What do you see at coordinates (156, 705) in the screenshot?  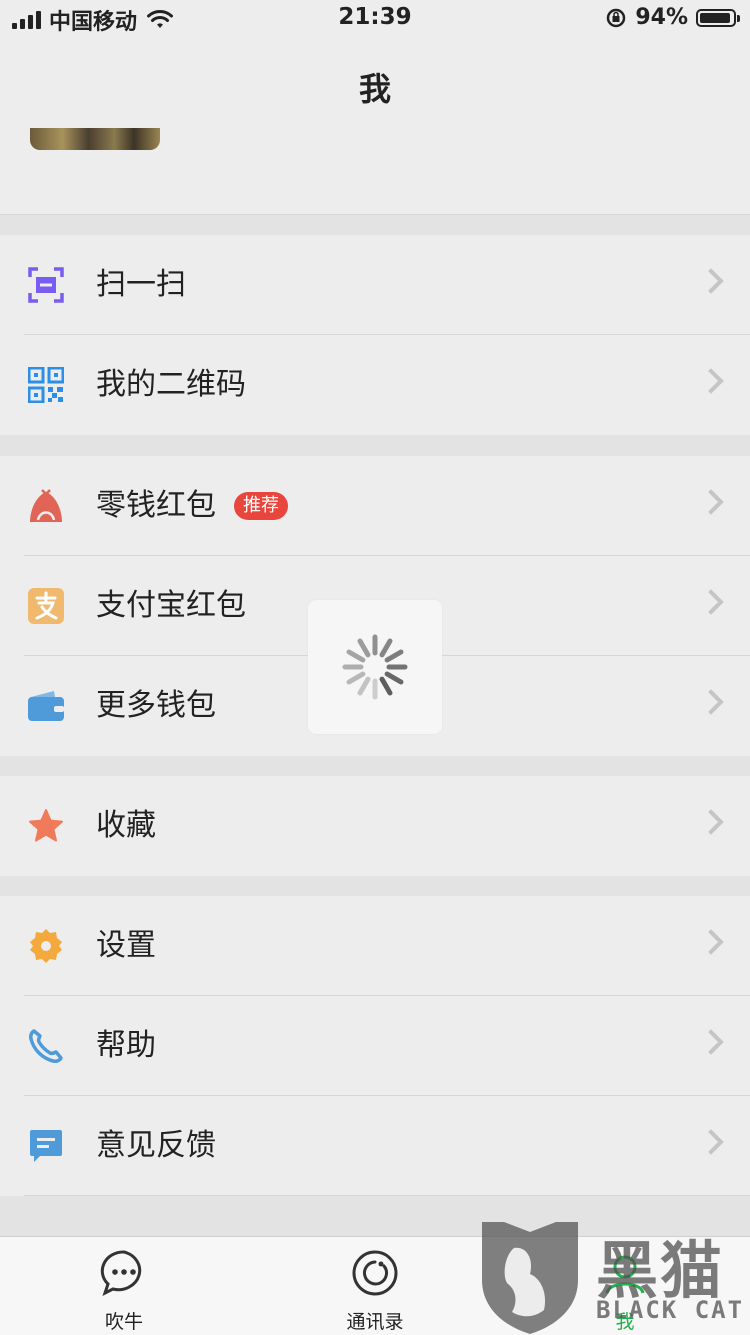 I see `menu-item-label: 更多钱包` at bounding box center [156, 705].